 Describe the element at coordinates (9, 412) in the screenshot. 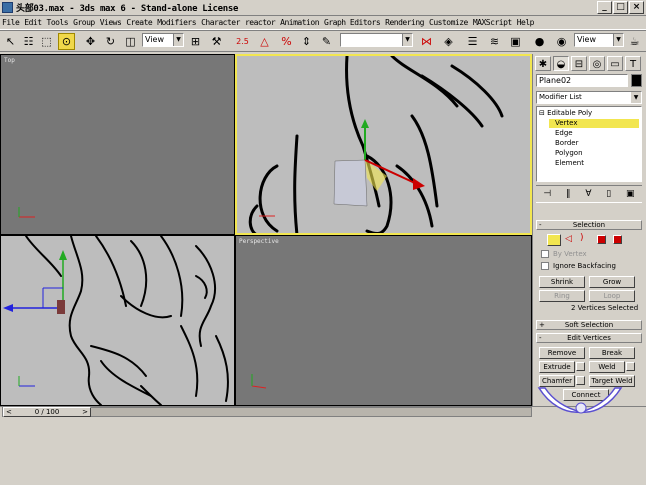

I see `chevron-left-icon: <` at that location.